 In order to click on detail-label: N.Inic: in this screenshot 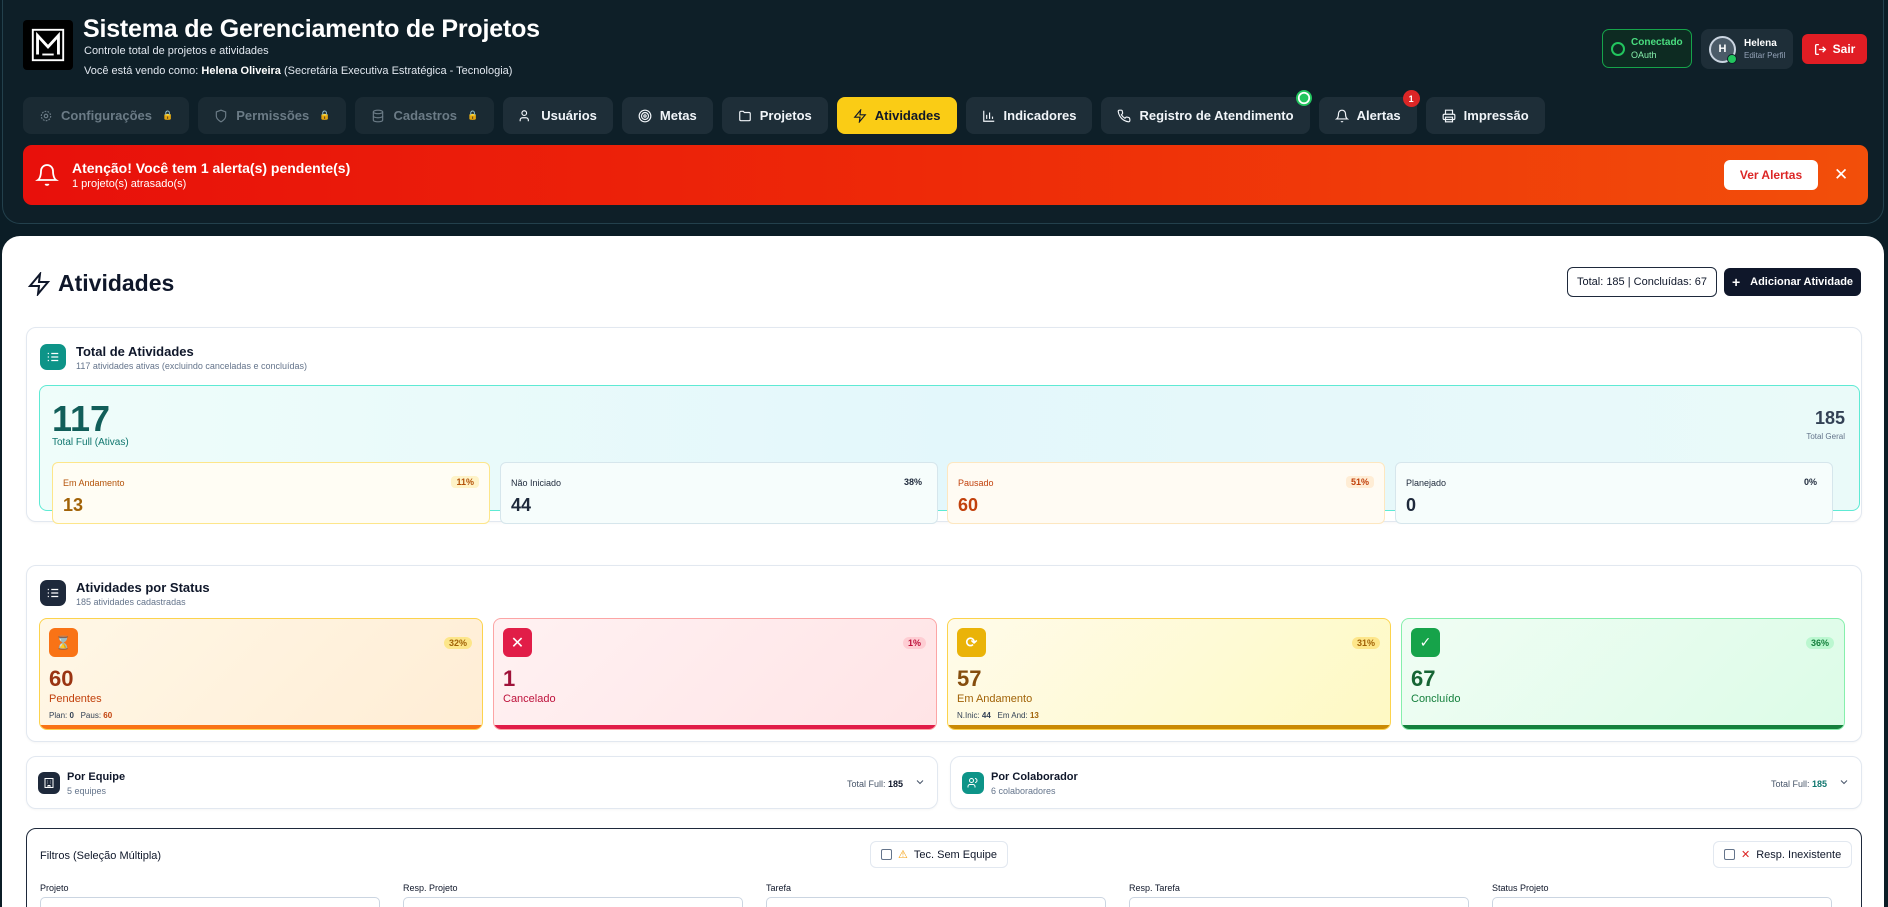, I will do `click(968, 715)`.